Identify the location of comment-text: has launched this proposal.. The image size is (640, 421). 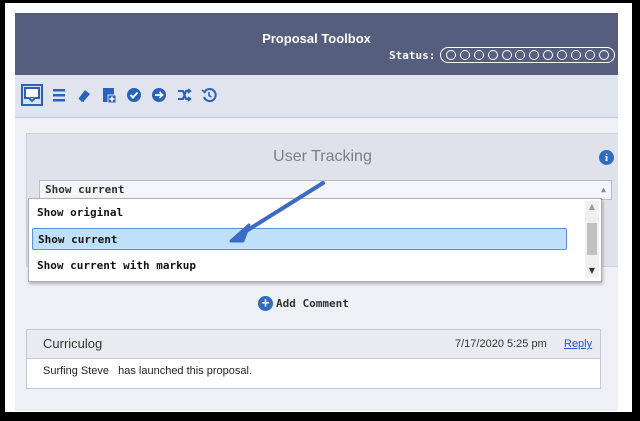
(185, 371).